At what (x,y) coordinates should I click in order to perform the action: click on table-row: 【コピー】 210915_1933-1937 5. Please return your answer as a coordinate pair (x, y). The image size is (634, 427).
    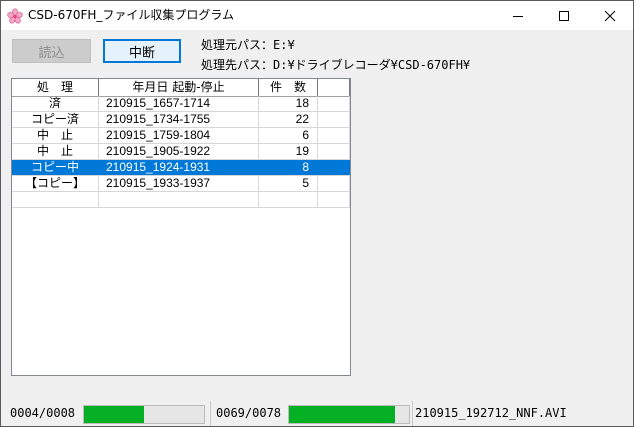
    Looking at the image, I should click on (181, 184).